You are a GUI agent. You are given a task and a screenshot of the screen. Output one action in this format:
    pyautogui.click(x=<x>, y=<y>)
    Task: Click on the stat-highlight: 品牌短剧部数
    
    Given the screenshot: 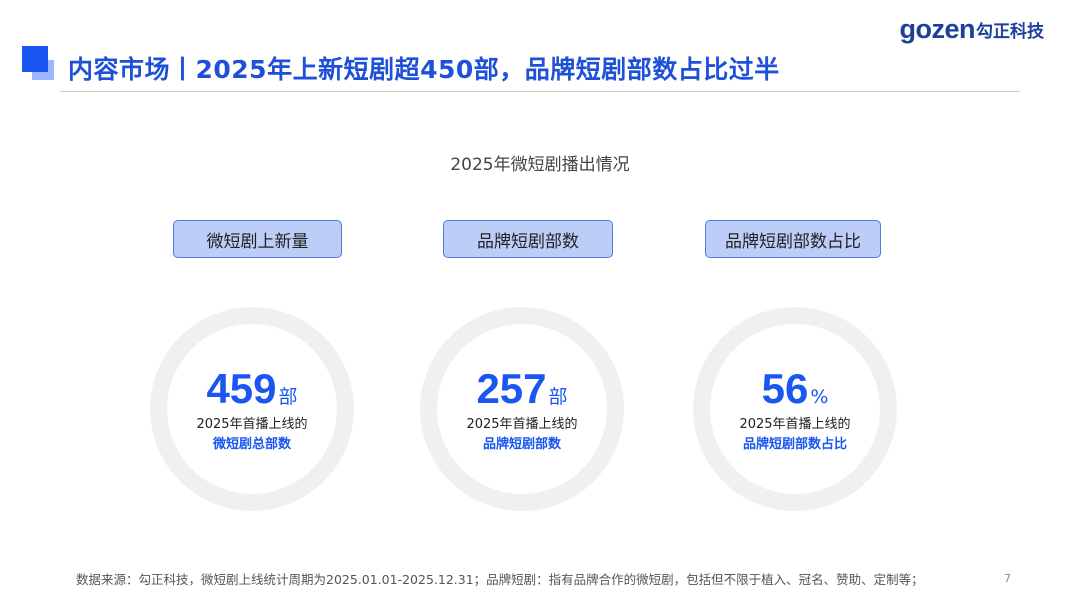 What is the action you would take?
    pyautogui.click(x=521, y=444)
    